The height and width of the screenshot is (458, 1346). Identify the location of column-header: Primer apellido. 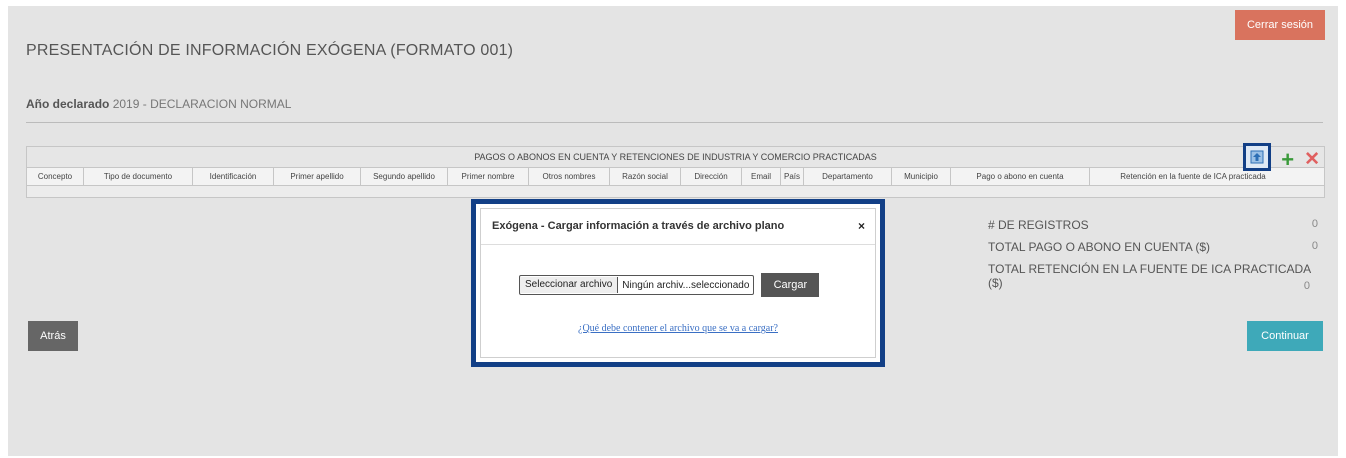
(317, 176).